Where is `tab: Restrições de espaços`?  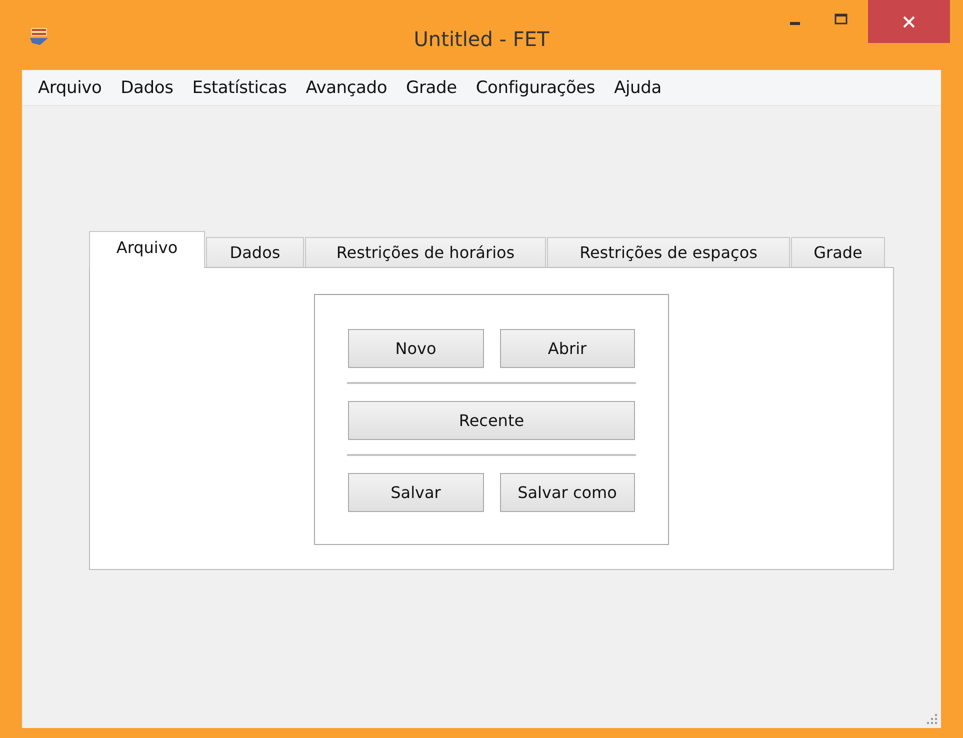
tab: Restrições de espaços is located at coordinates (668, 252).